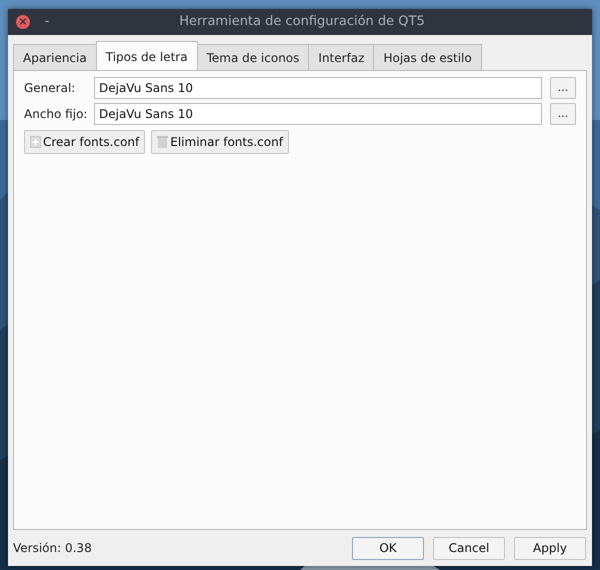 The height and width of the screenshot is (570, 600). I want to click on field-label: Ancho fijo:, so click(56, 114).